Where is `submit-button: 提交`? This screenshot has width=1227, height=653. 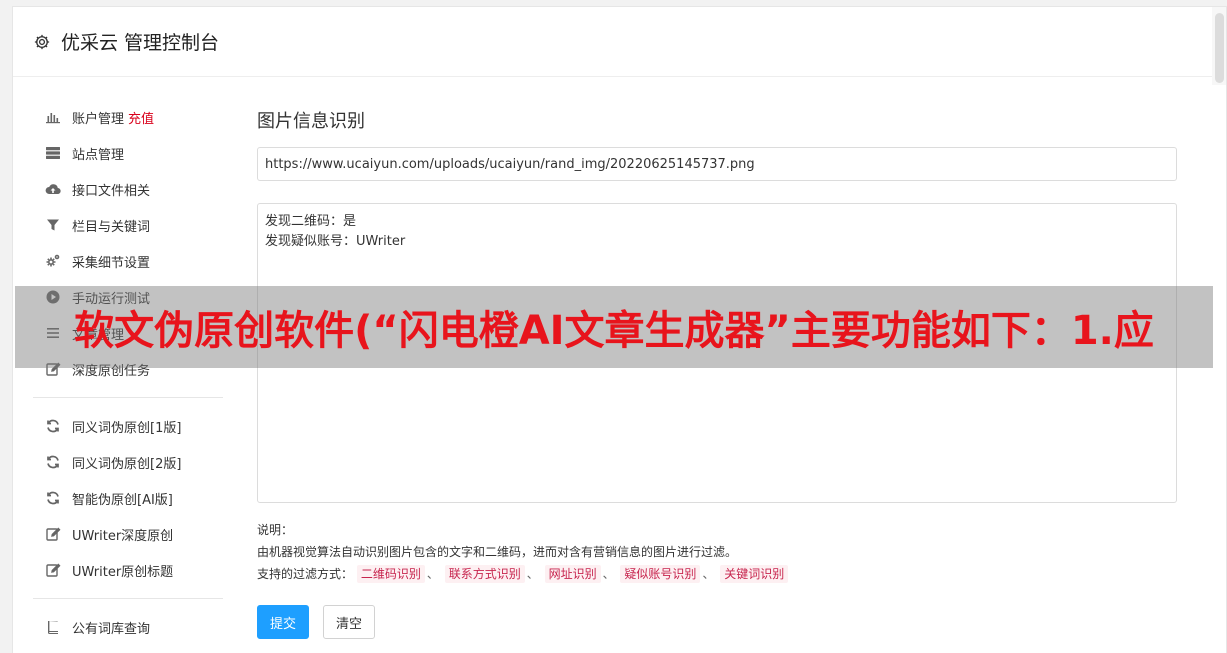
submit-button: 提交 is located at coordinates (283, 622).